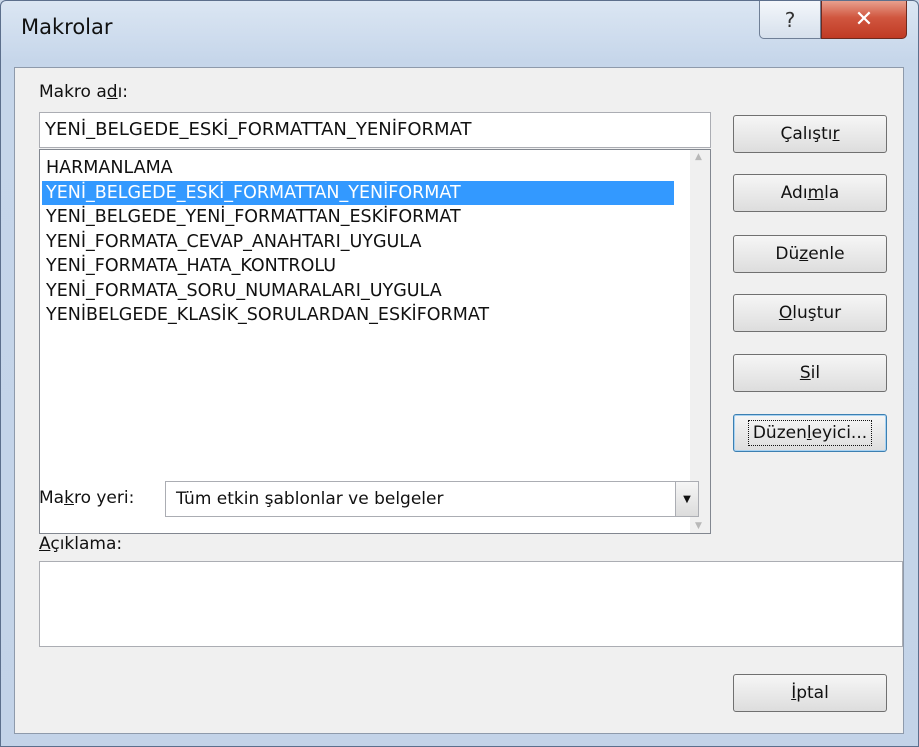  I want to click on macro-name-input: YENİ_BELGEDE_ESKİ_FORMATTAN_YENİFORMAT, so click(375, 130).